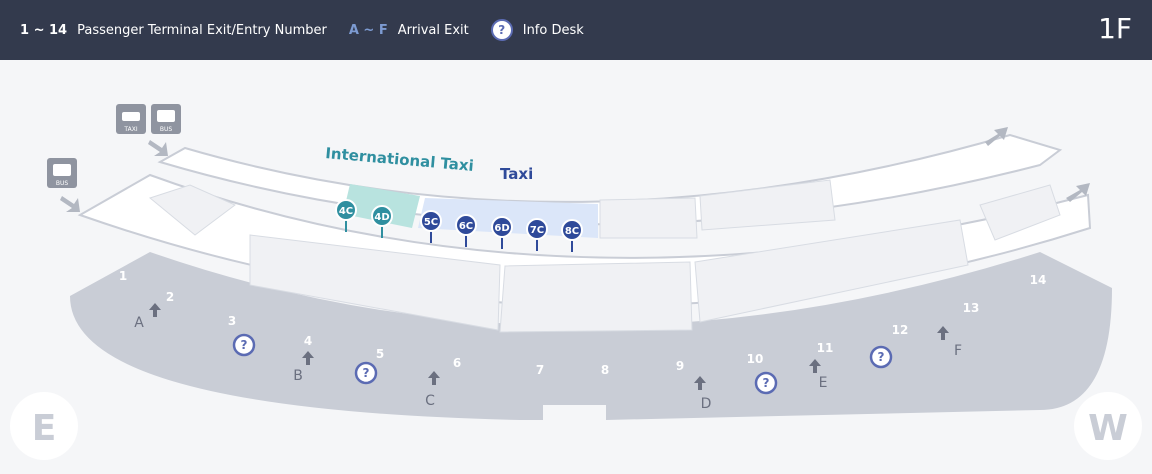  What do you see at coordinates (131, 119) in the screenshot?
I see `taxi-sign: TAXI` at bounding box center [131, 119].